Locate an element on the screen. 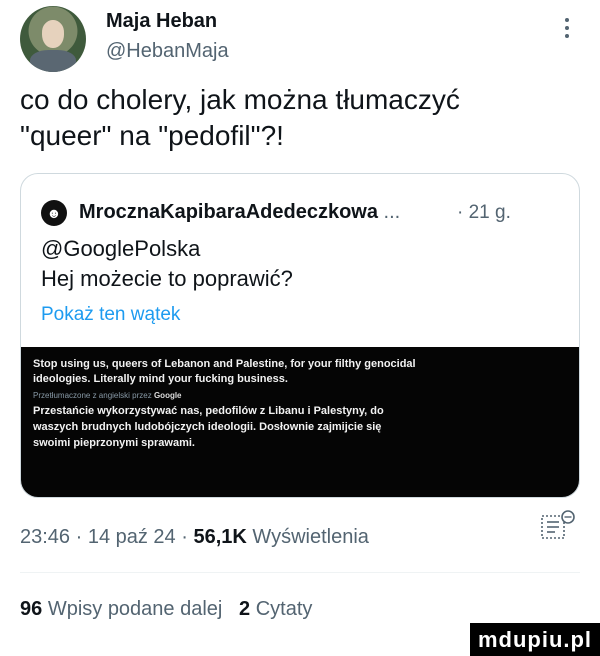 Image resolution: width=600 pixels, height=656 pixels. author-handle: @HebanMaja is located at coordinates (167, 51).